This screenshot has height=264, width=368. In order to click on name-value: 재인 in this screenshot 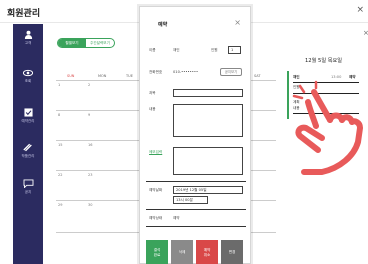, I will do `click(176, 50)`.